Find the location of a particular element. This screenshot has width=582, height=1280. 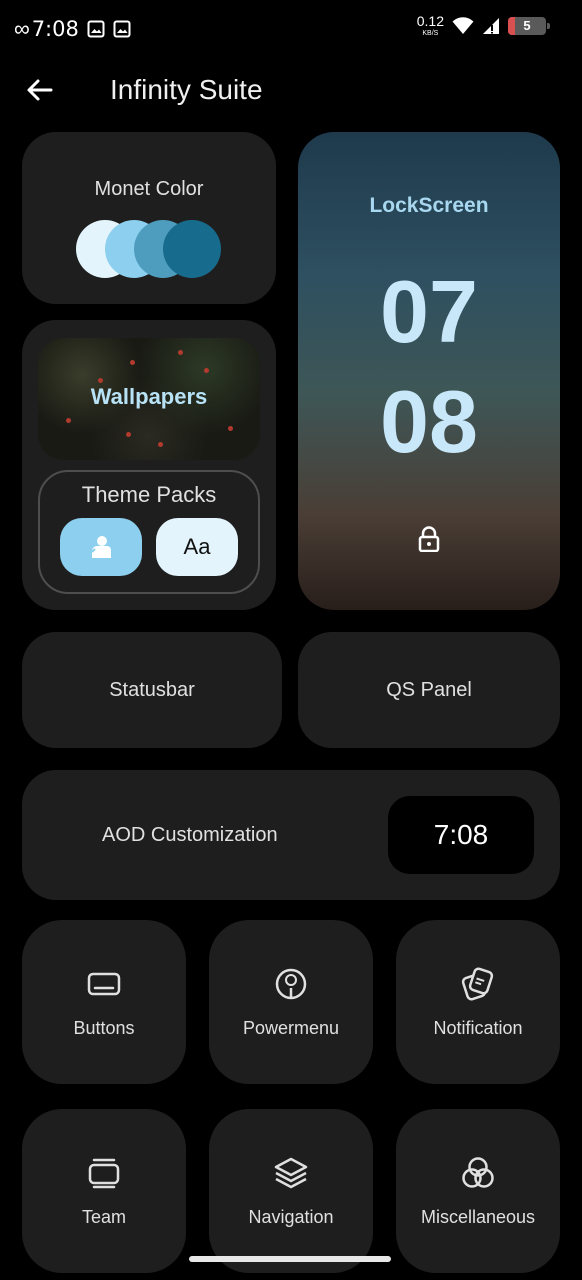

lockscreen-label: LockScreen is located at coordinates (429, 205).